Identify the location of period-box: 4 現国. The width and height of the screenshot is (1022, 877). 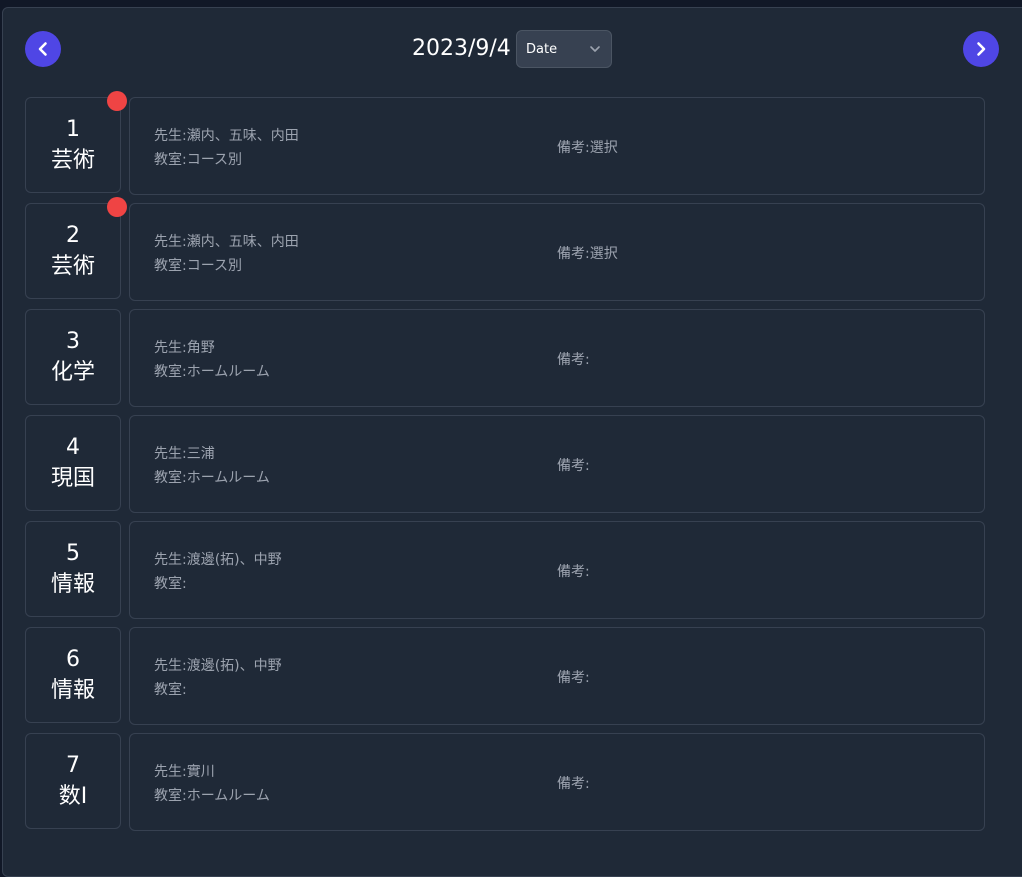
(73, 463).